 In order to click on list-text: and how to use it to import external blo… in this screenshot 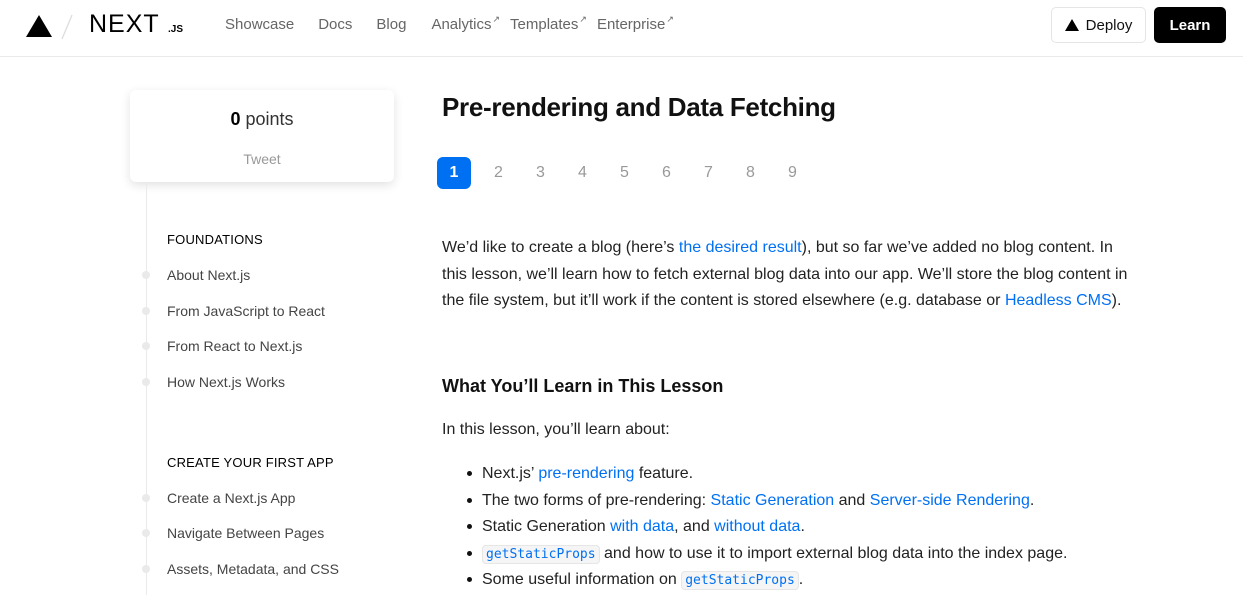, I will do `click(833, 553)`.